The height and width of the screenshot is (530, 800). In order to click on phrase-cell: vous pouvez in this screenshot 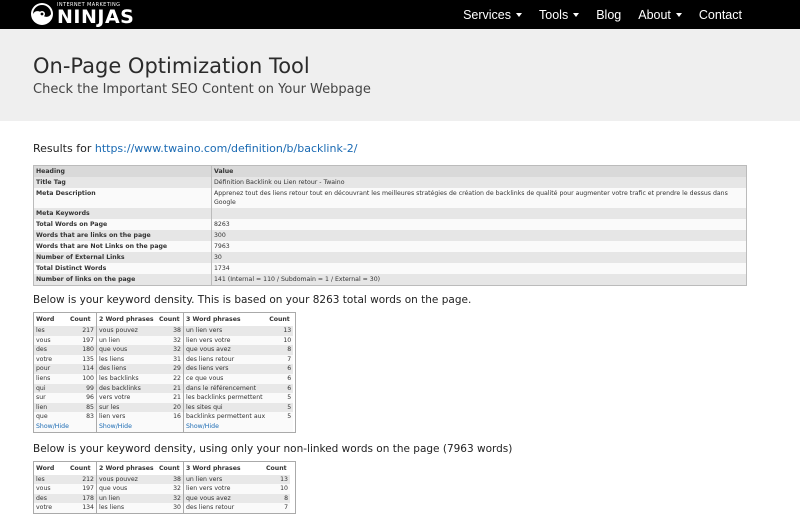, I will do `click(127, 331)`.